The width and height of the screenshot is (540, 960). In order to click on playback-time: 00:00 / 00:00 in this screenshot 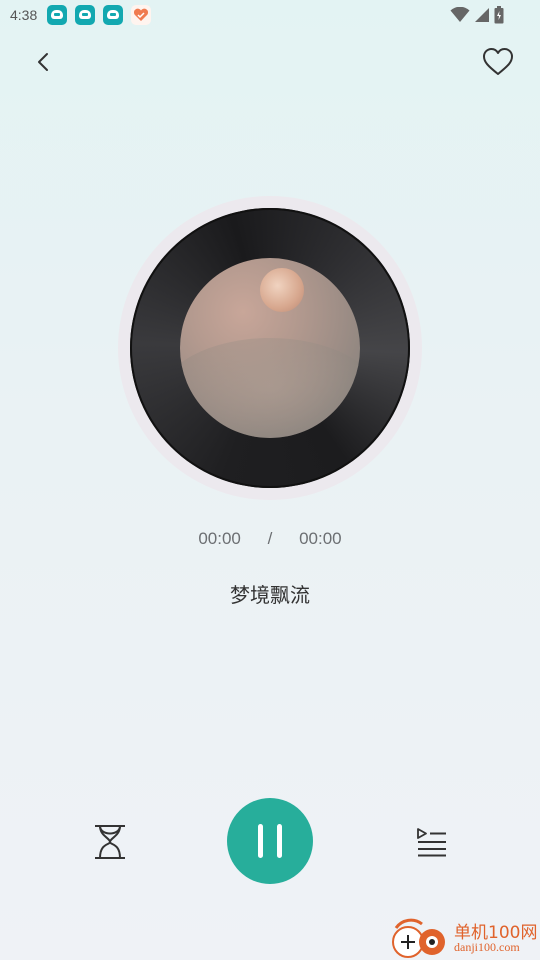, I will do `click(270, 539)`.